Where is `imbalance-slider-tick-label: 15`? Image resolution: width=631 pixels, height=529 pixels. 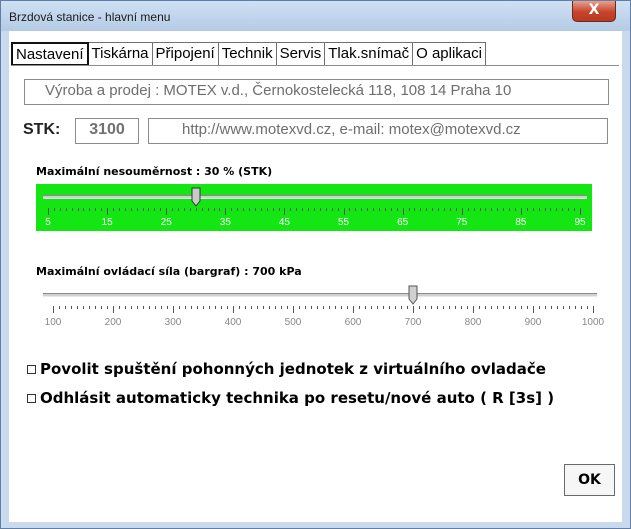 imbalance-slider-tick-label: 15 is located at coordinates (107, 222).